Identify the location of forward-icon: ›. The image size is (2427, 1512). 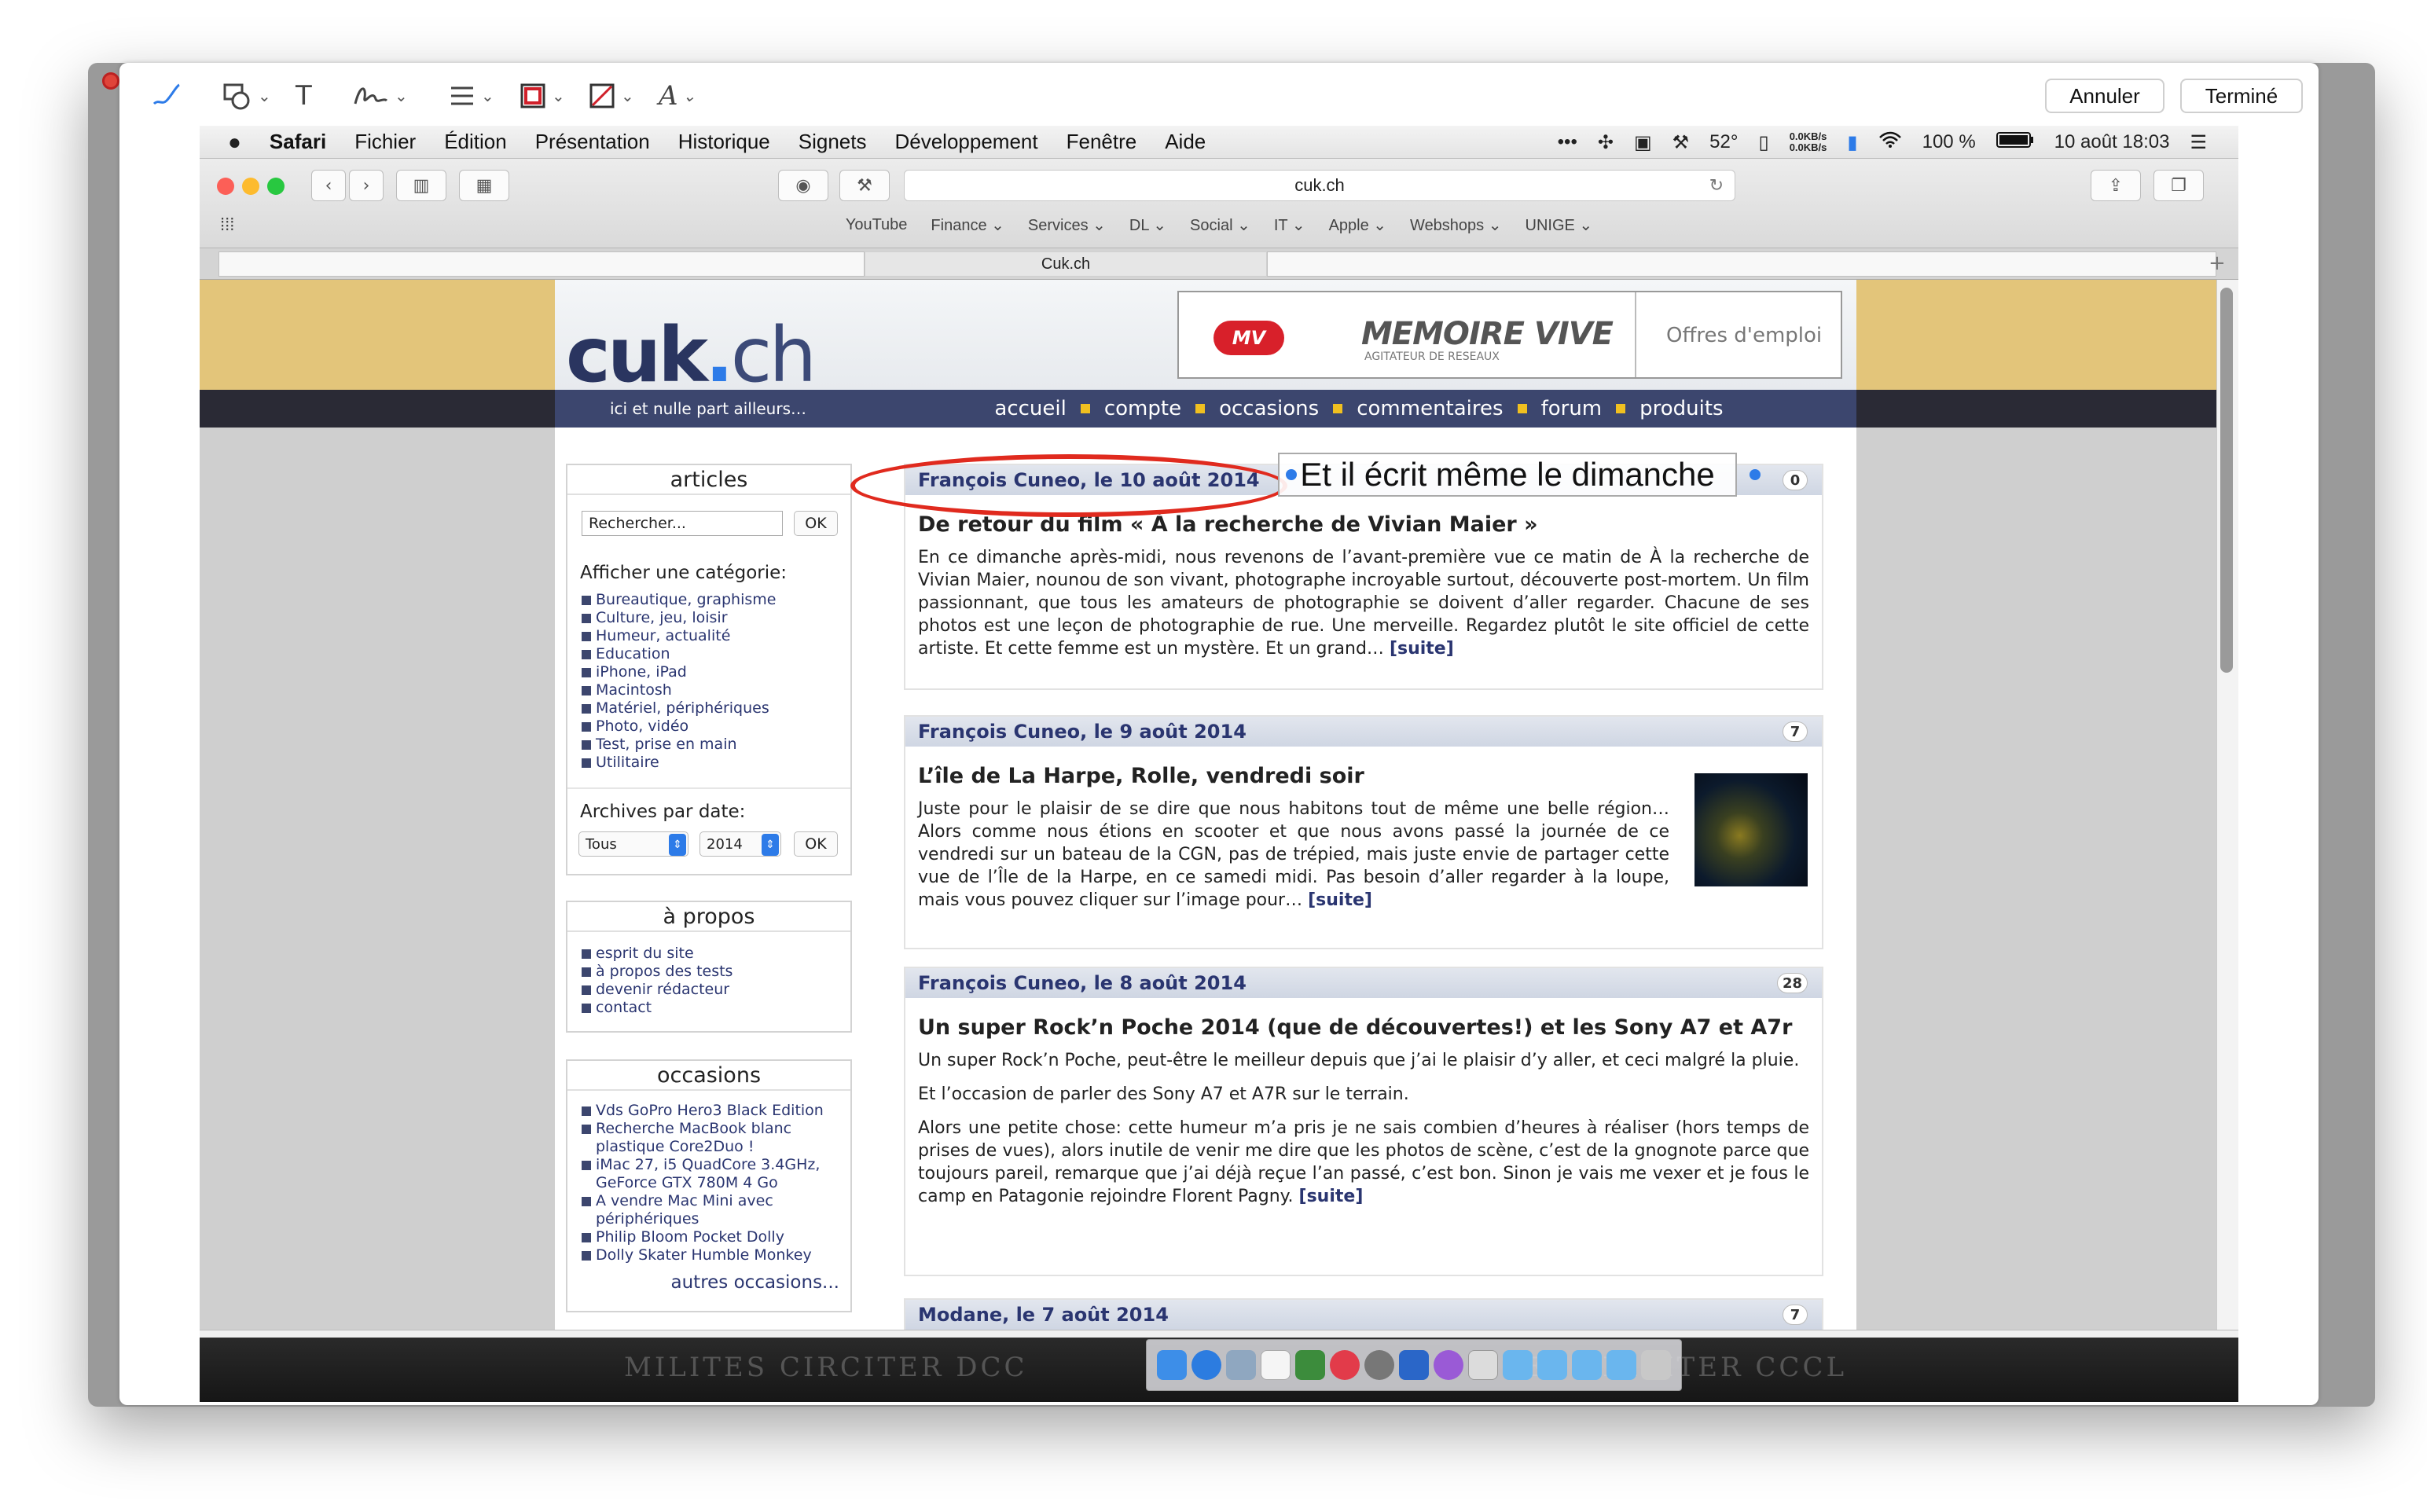
(367, 186).